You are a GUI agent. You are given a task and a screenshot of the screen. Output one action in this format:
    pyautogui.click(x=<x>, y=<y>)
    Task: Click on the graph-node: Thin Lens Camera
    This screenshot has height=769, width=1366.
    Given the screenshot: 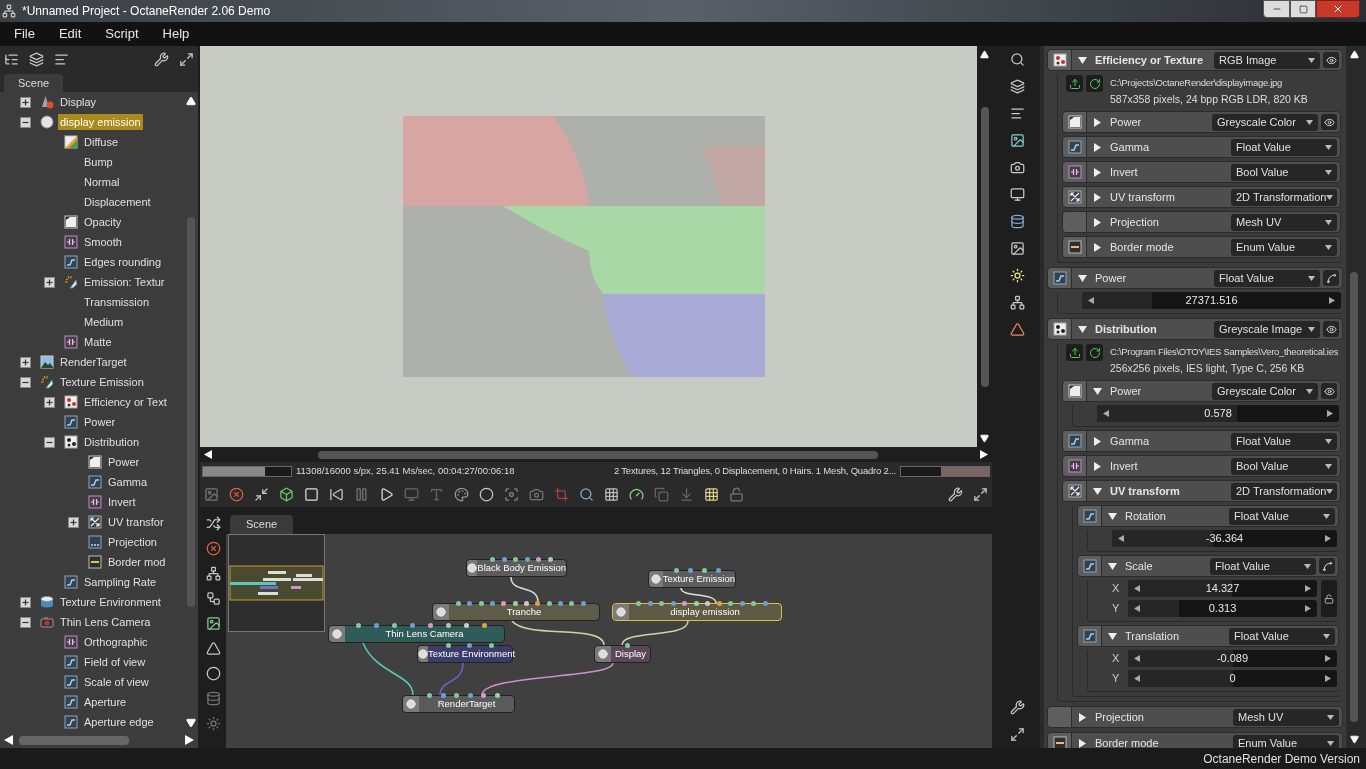 What is the action you would take?
    pyautogui.click(x=416, y=634)
    